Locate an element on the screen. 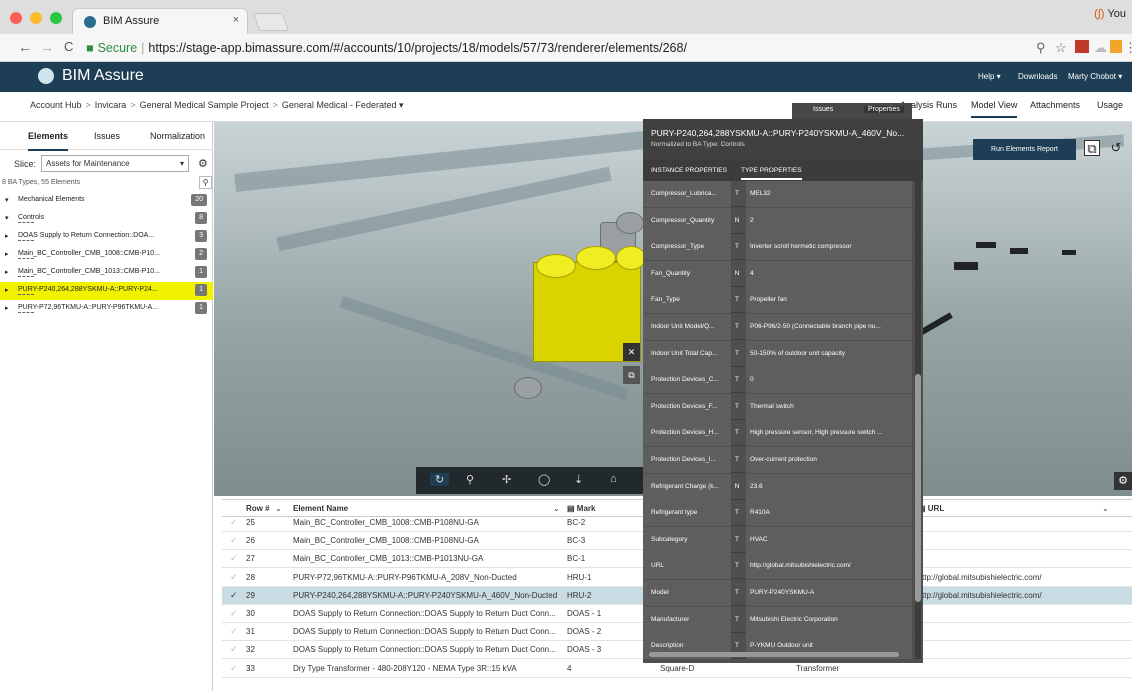 The width and height of the screenshot is (1132, 691). property-value: MEL32 is located at coordinates (829, 194).